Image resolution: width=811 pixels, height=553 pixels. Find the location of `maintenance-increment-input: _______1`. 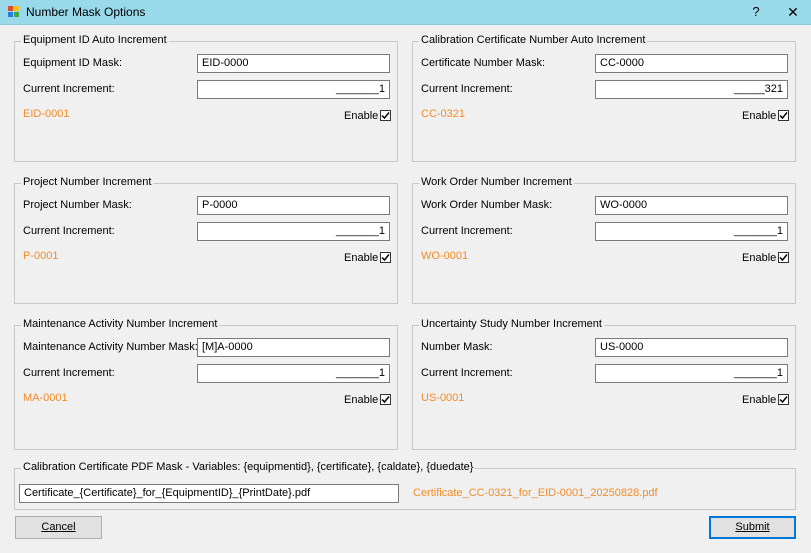

maintenance-increment-input: _______1 is located at coordinates (293, 373).